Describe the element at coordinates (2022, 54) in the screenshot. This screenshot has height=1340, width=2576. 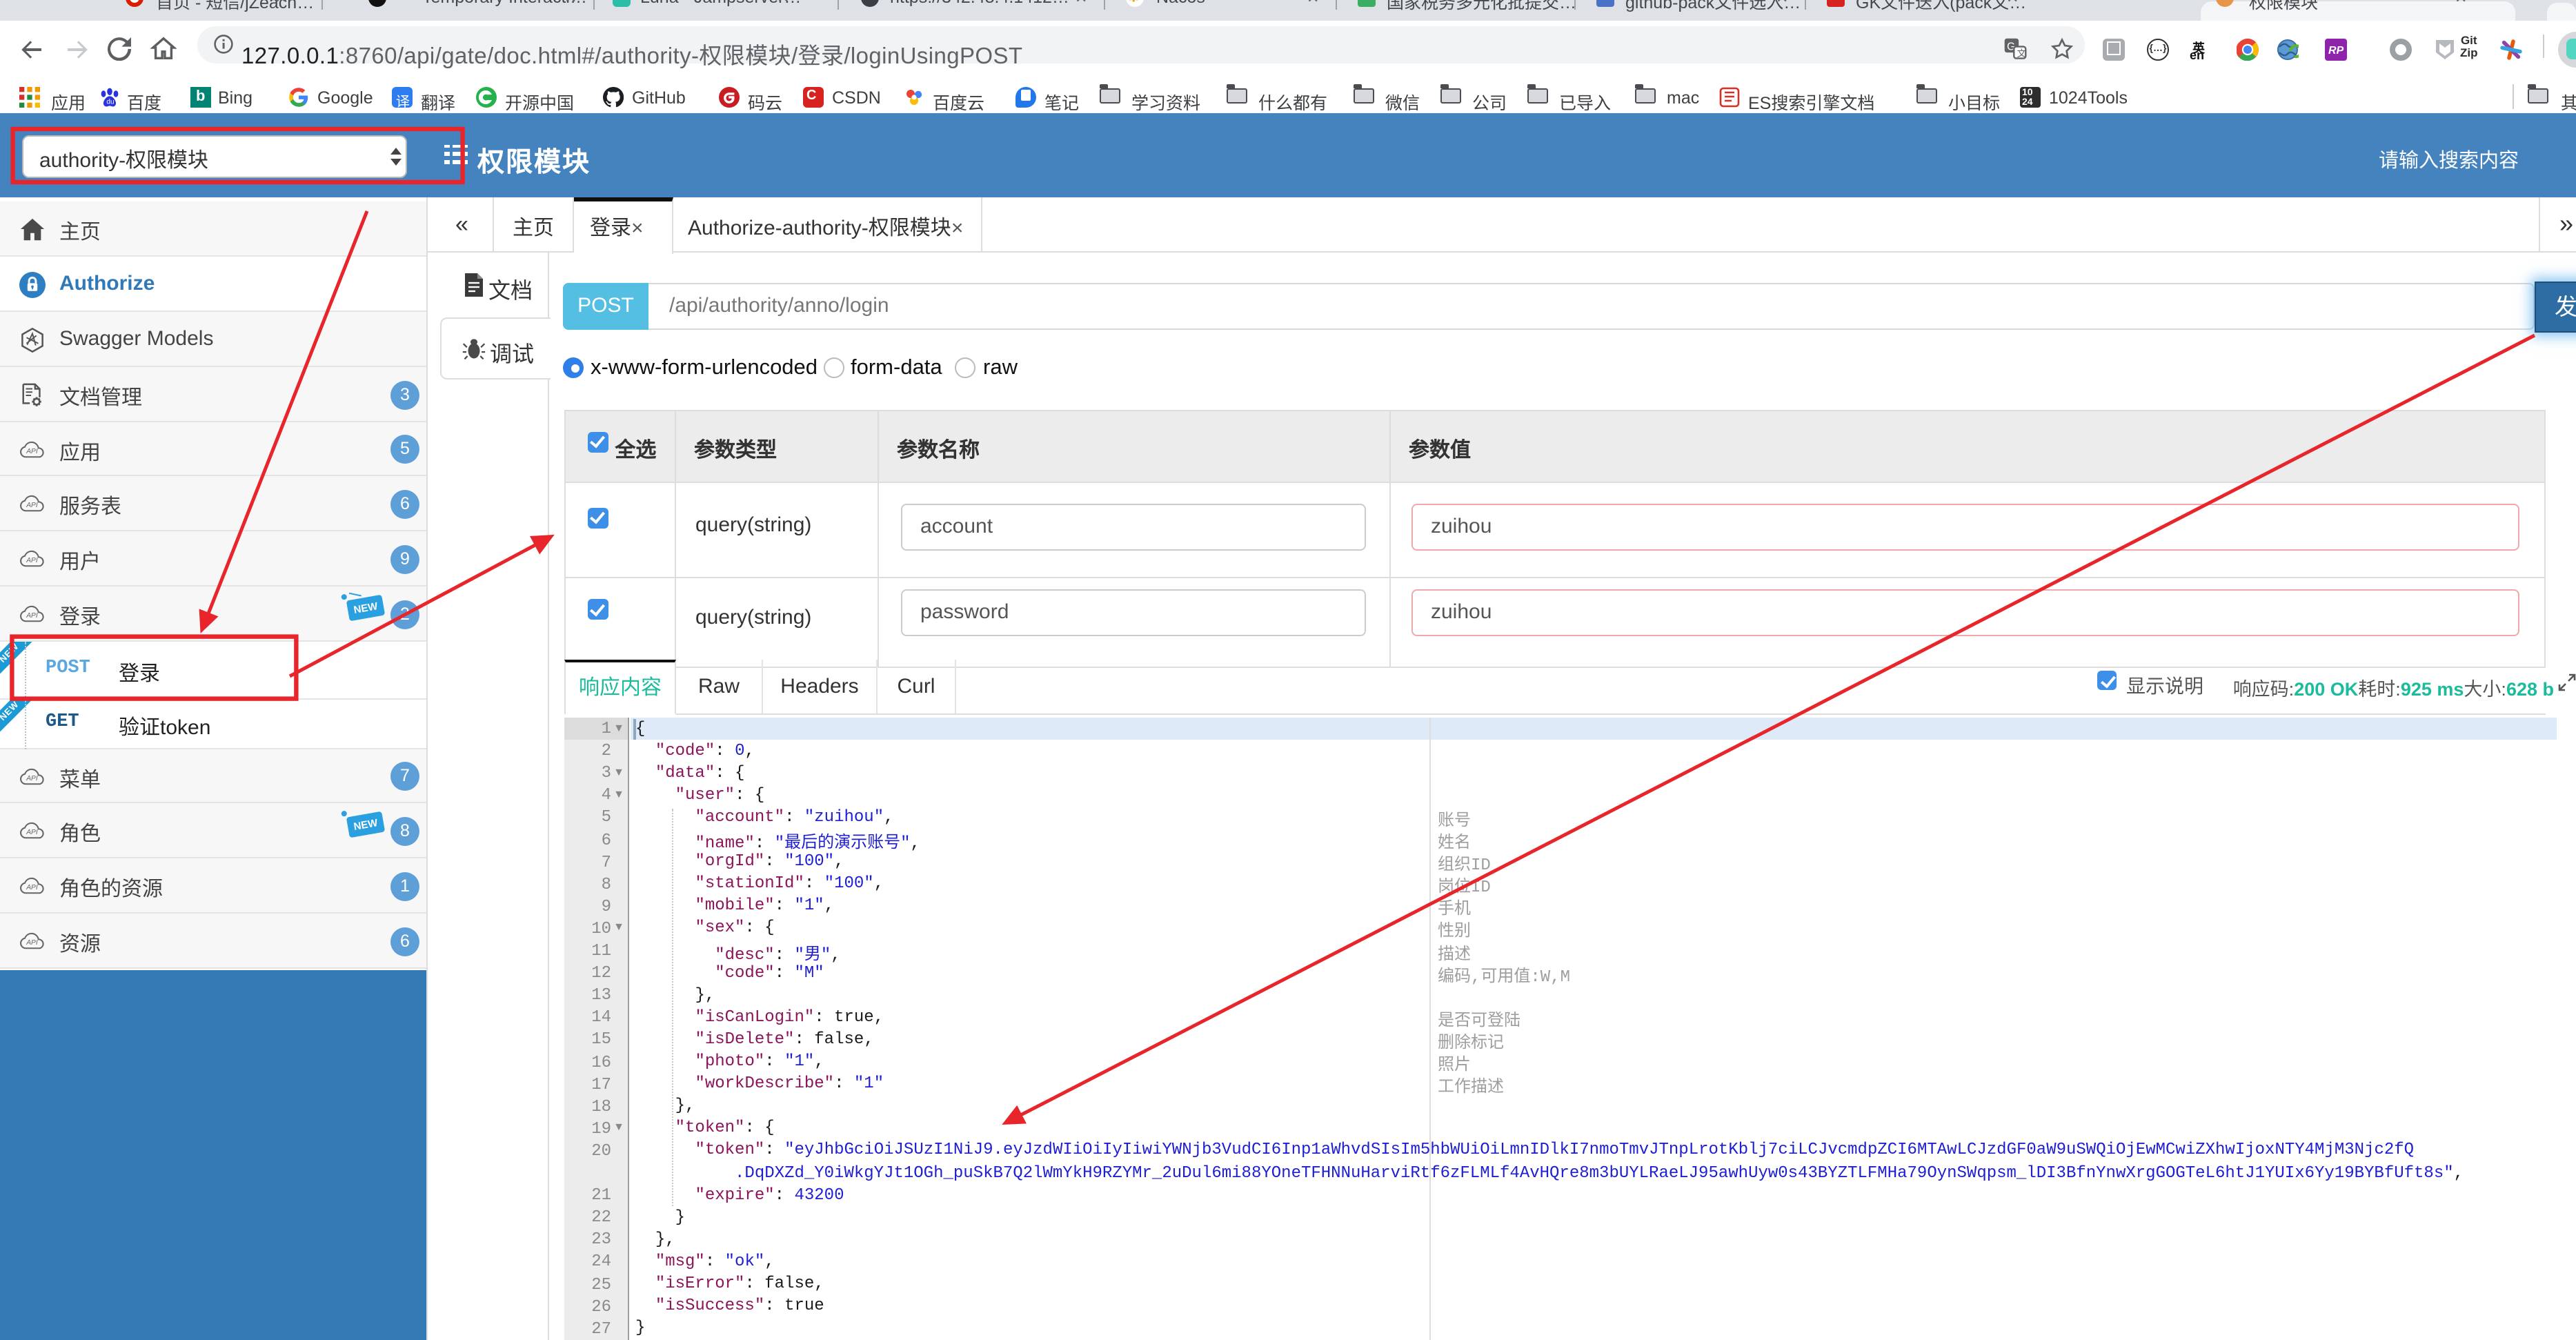
I see `svg-text: 文` at that location.